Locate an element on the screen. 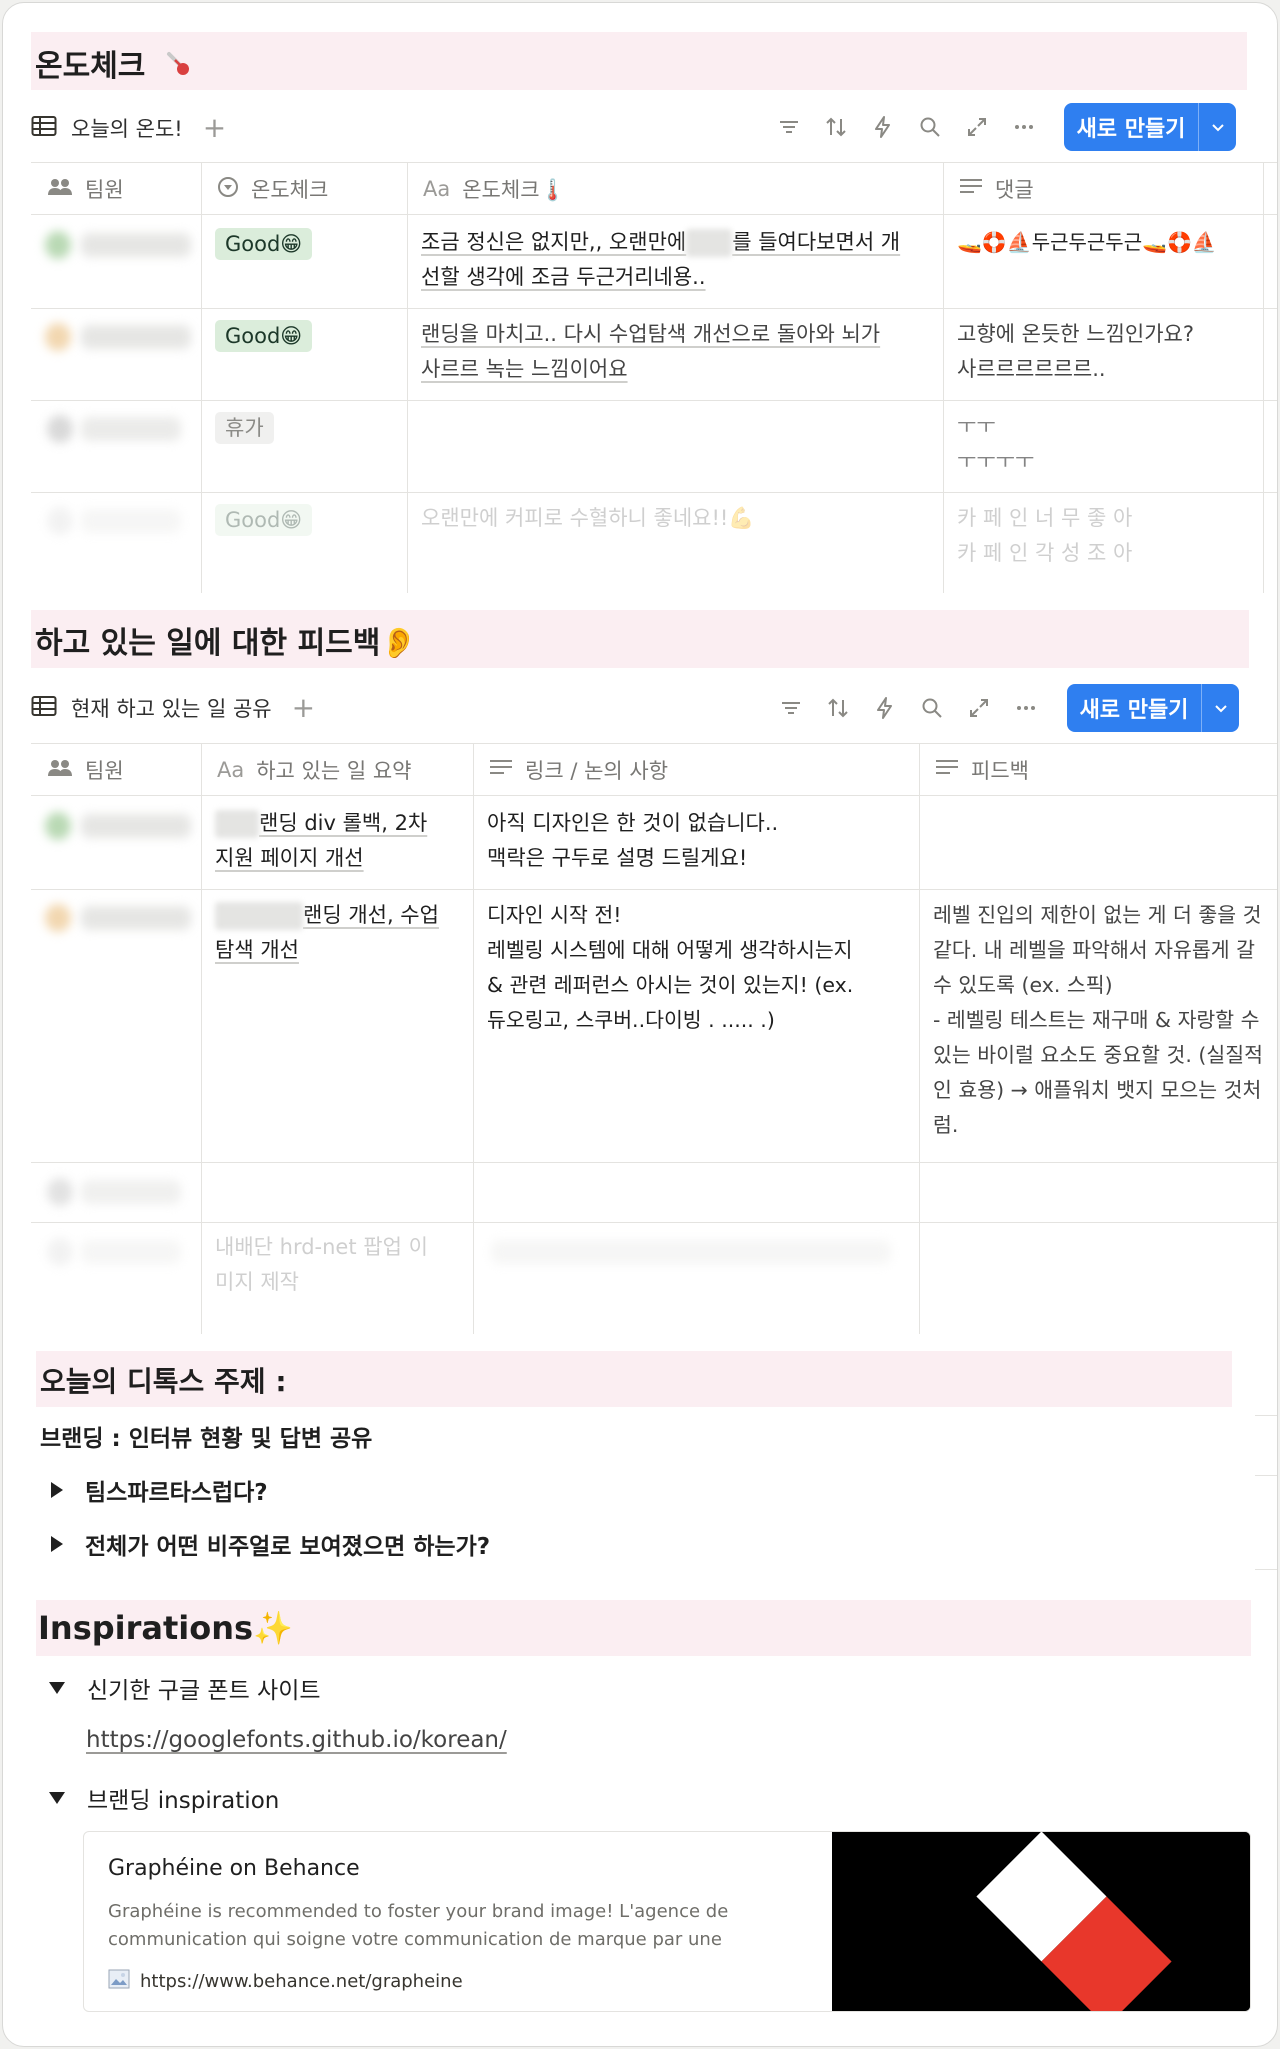 The width and height of the screenshot is (1280, 2049). notes-text: 레벨링 시스템에 대해 어떻게 생각하시는지 is located at coordinates (670, 950).